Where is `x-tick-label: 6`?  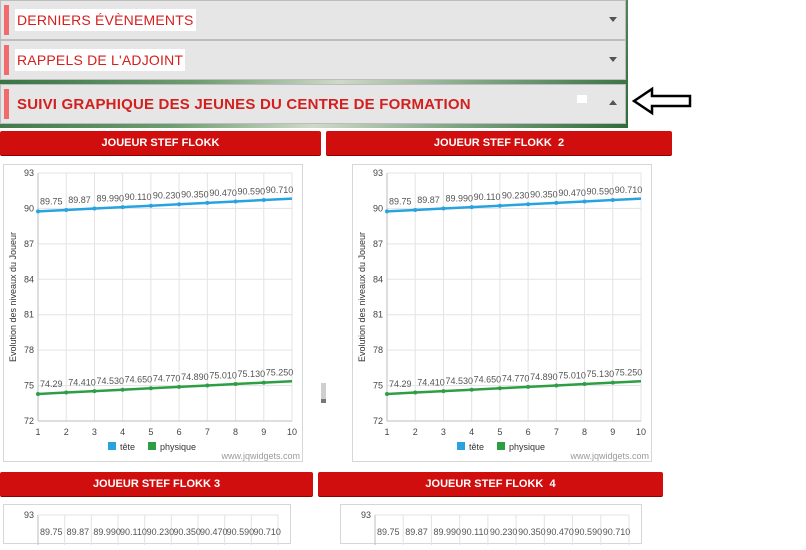
x-tick-label: 6 is located at coordinates (179, 432).